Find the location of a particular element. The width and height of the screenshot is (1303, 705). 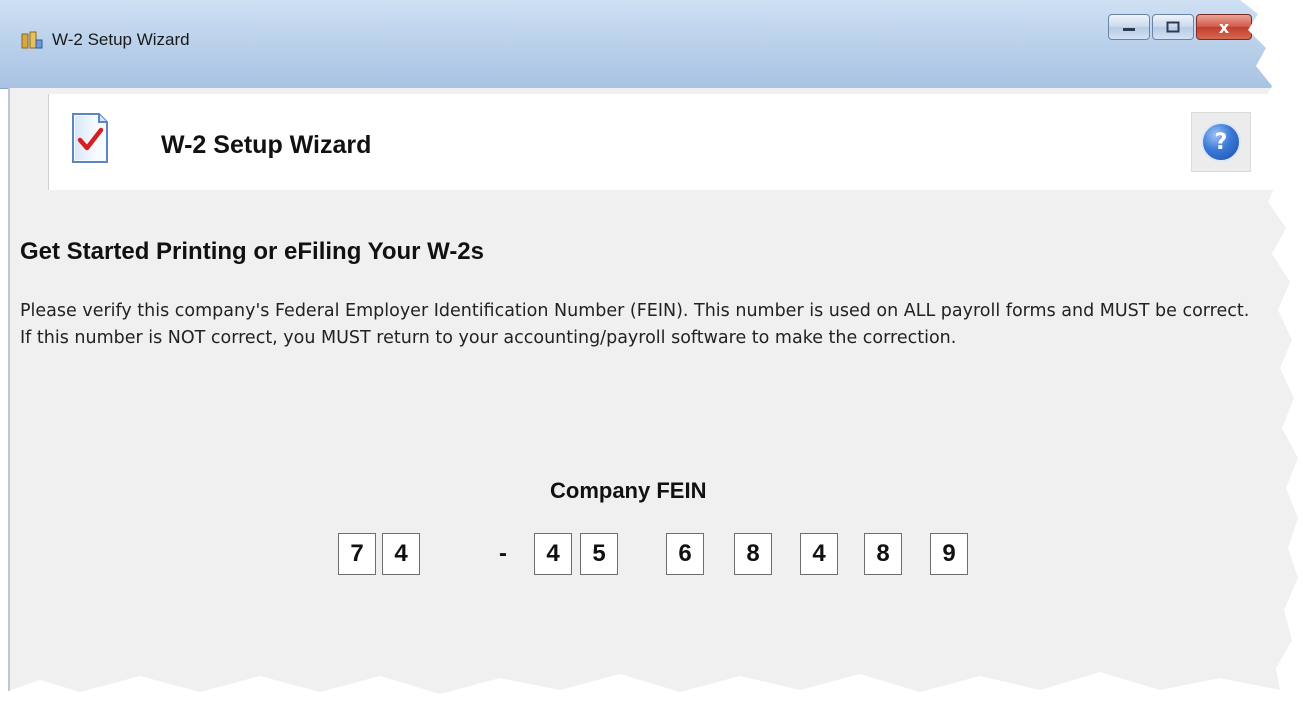

close-icon: x is located at coordinates (1224, 27).